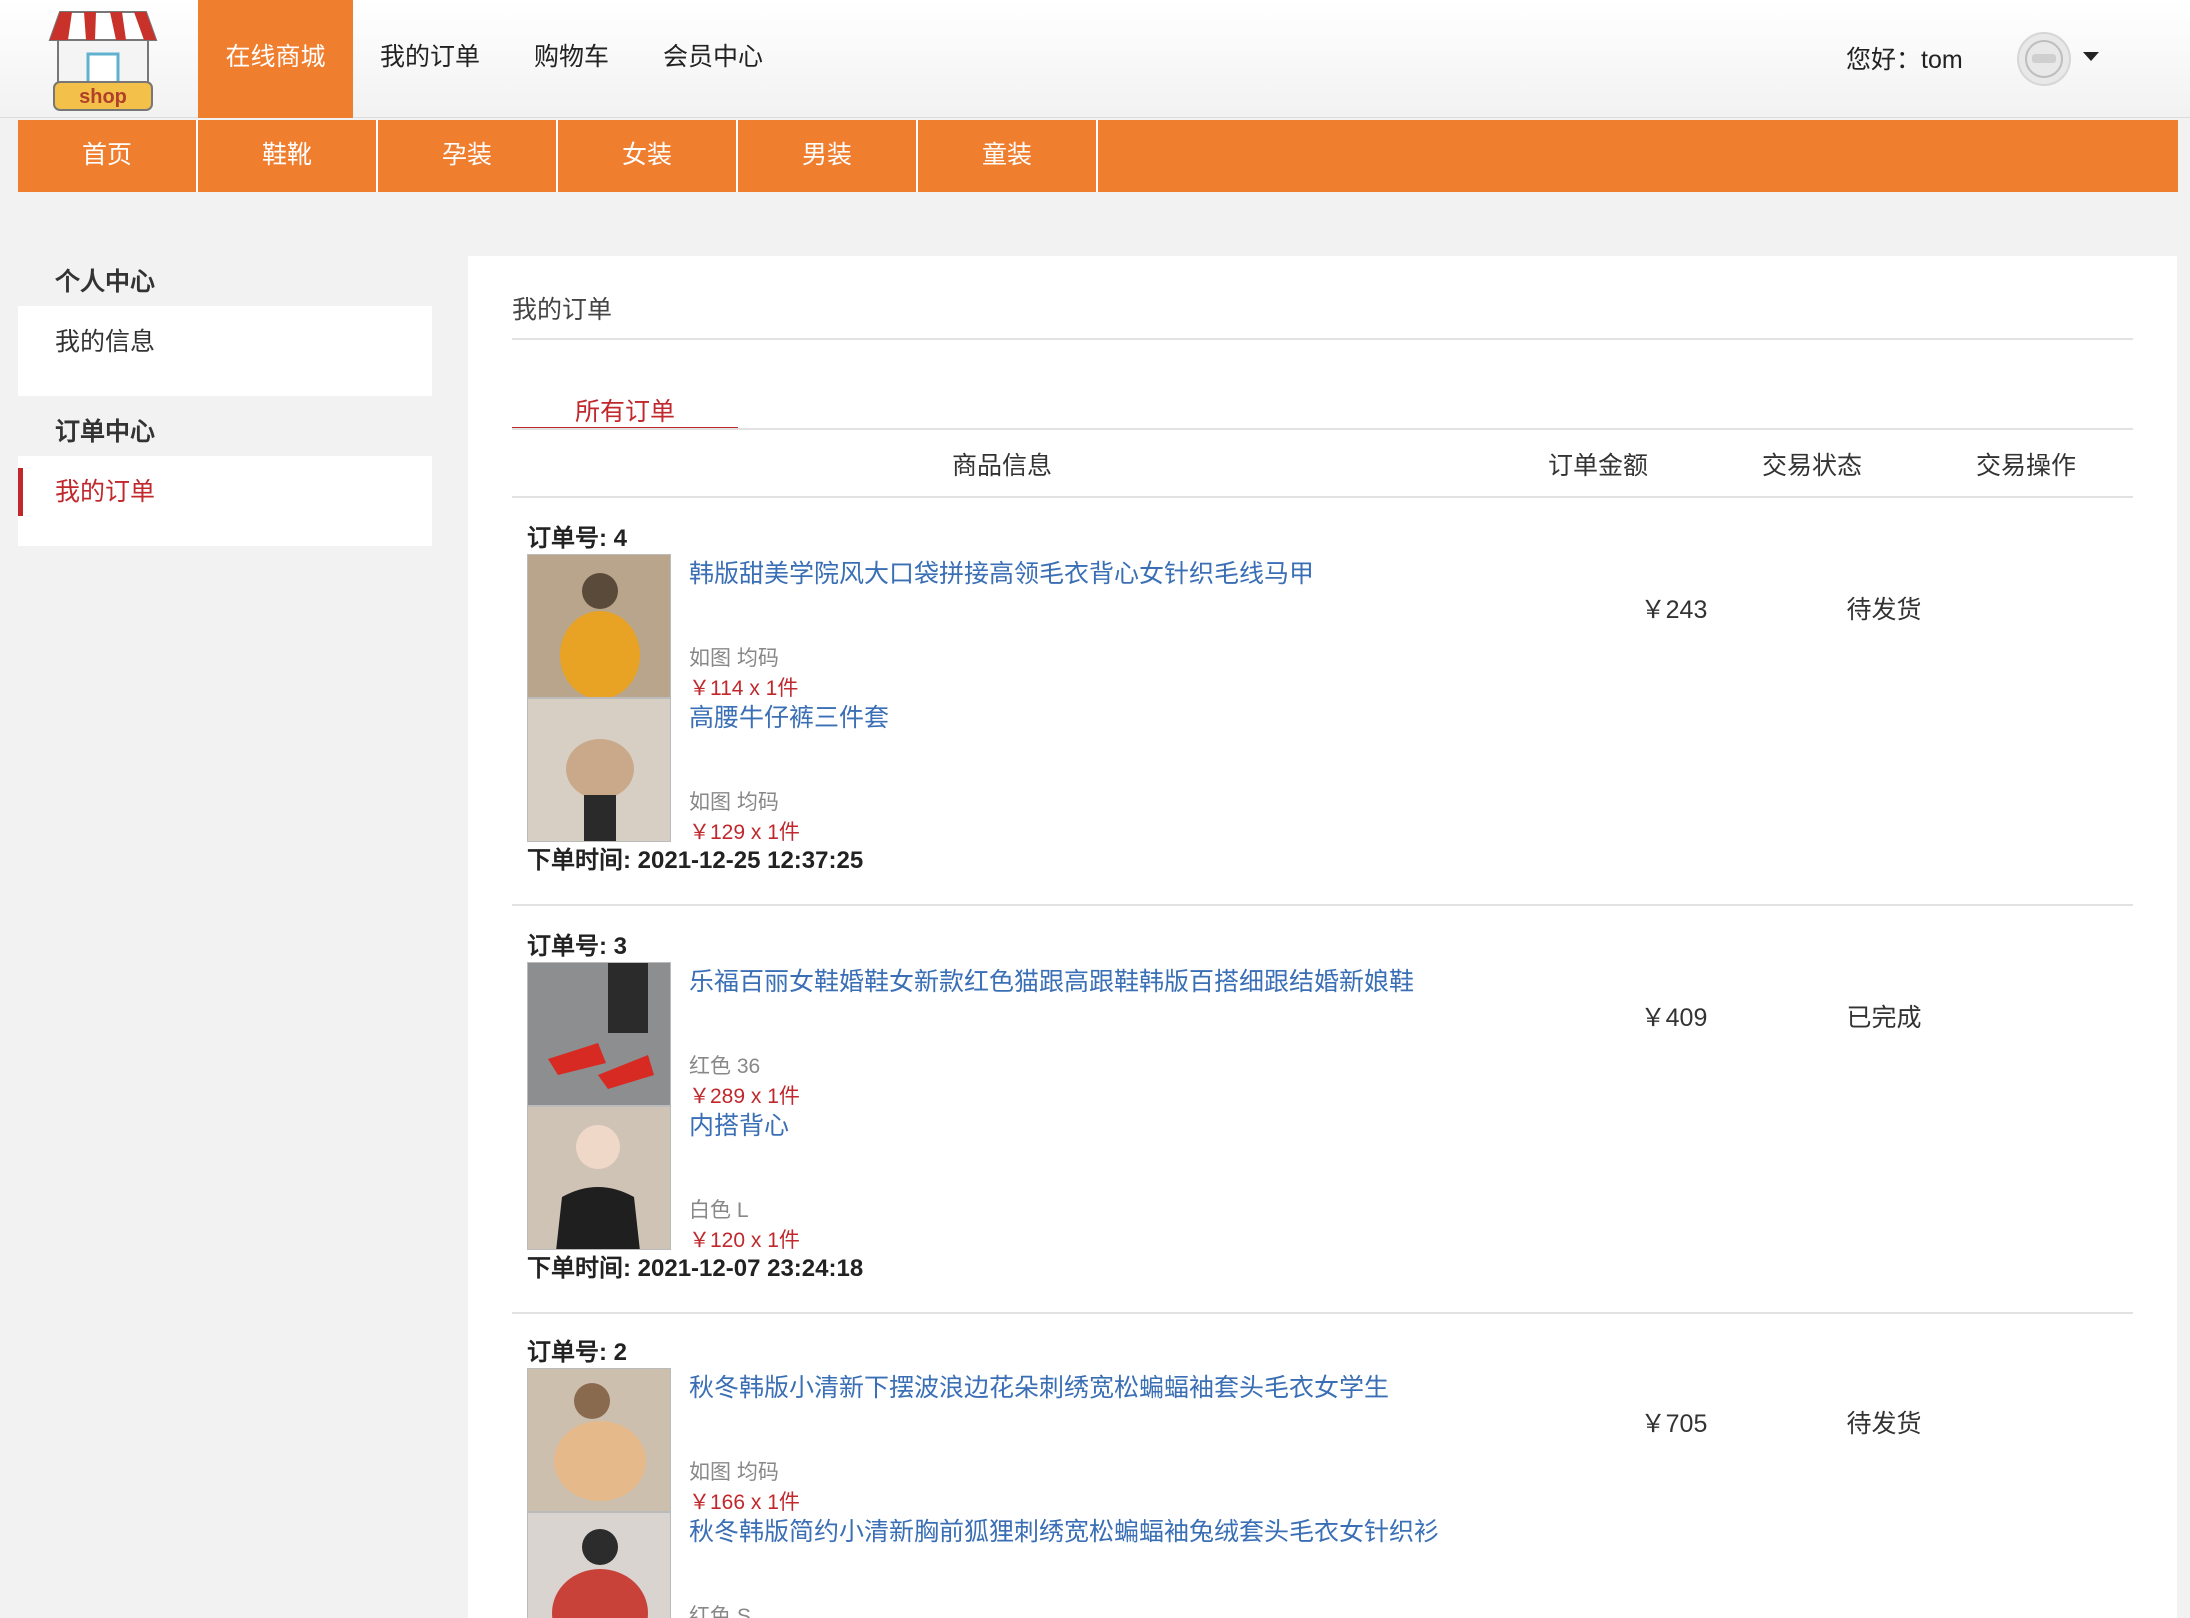 Image resolution: width=2190 pixels, height=1618 pixels. I want to click on product-spec: 白色 L, so click(719, 1210).